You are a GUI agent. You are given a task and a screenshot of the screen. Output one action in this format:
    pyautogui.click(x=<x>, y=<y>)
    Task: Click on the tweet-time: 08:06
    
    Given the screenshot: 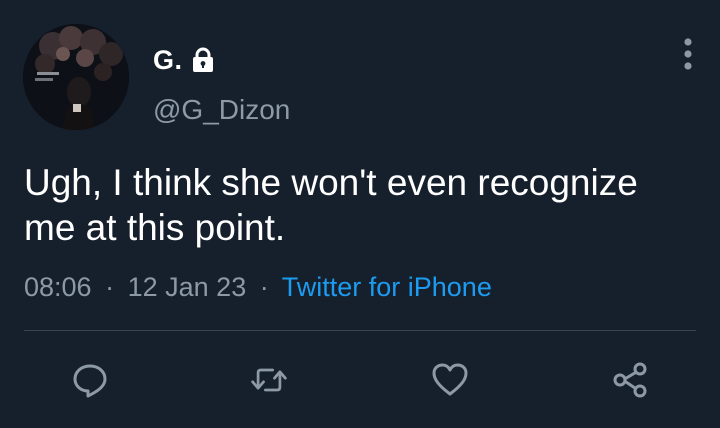 What is the action you would take?
    pyautogui.click(x=58, y=287)
    